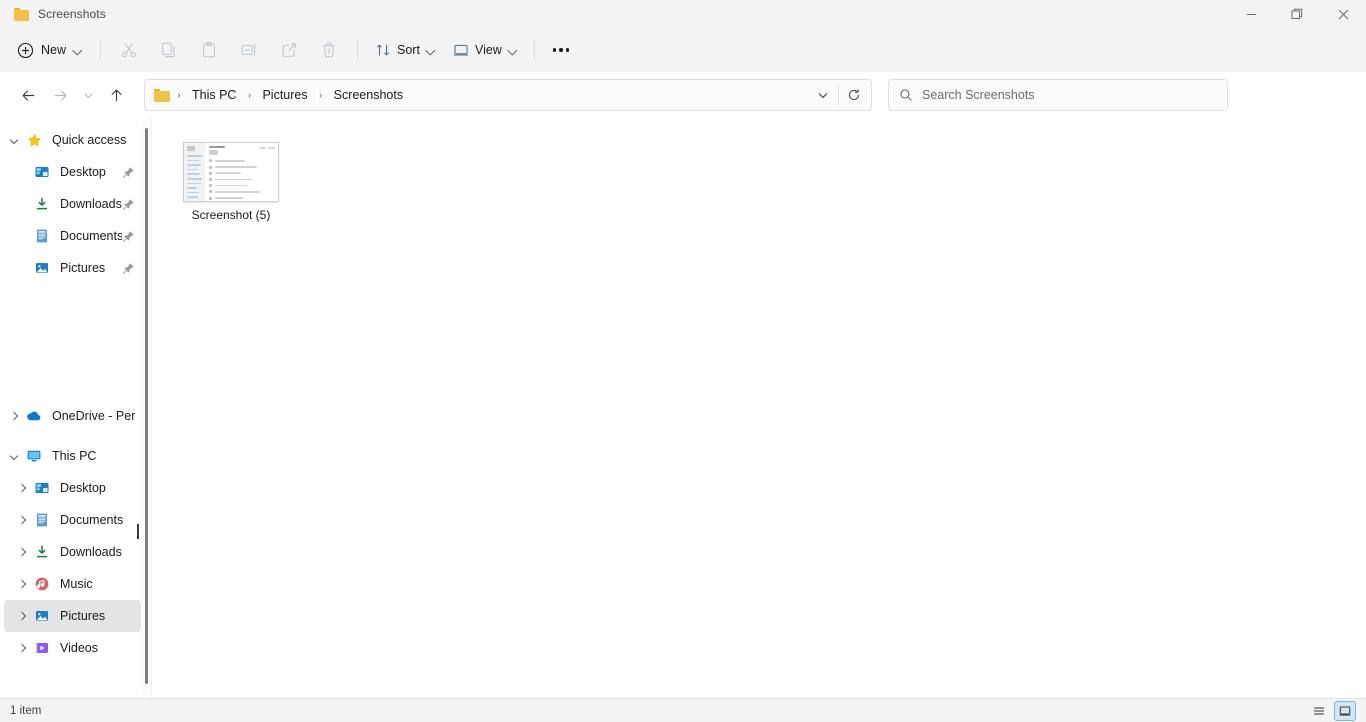 The image size is (1366, 722). I want to click on sidebar-item-videos-pc: Videos, so click(72, 648).